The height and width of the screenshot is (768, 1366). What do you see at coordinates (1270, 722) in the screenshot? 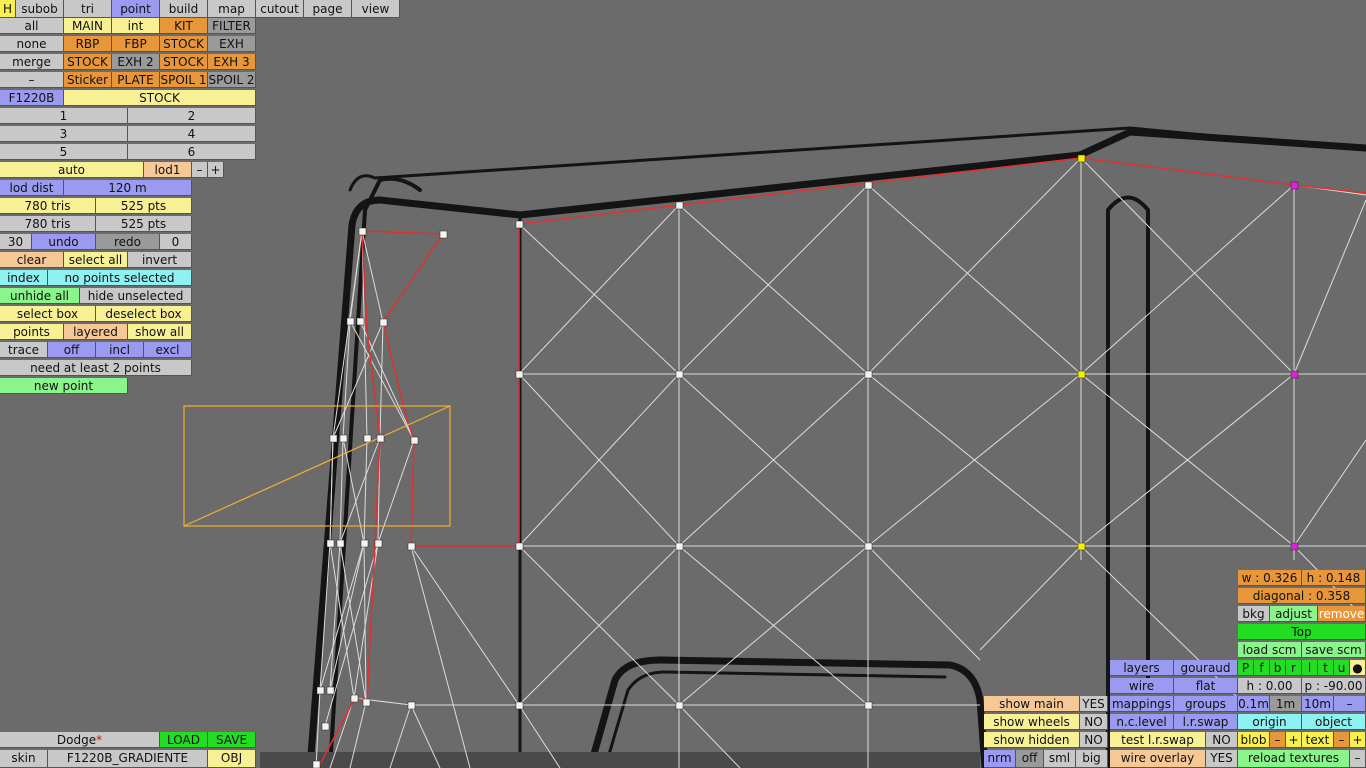
I see `origin-button: origin` at bounding box center [1270, 722].